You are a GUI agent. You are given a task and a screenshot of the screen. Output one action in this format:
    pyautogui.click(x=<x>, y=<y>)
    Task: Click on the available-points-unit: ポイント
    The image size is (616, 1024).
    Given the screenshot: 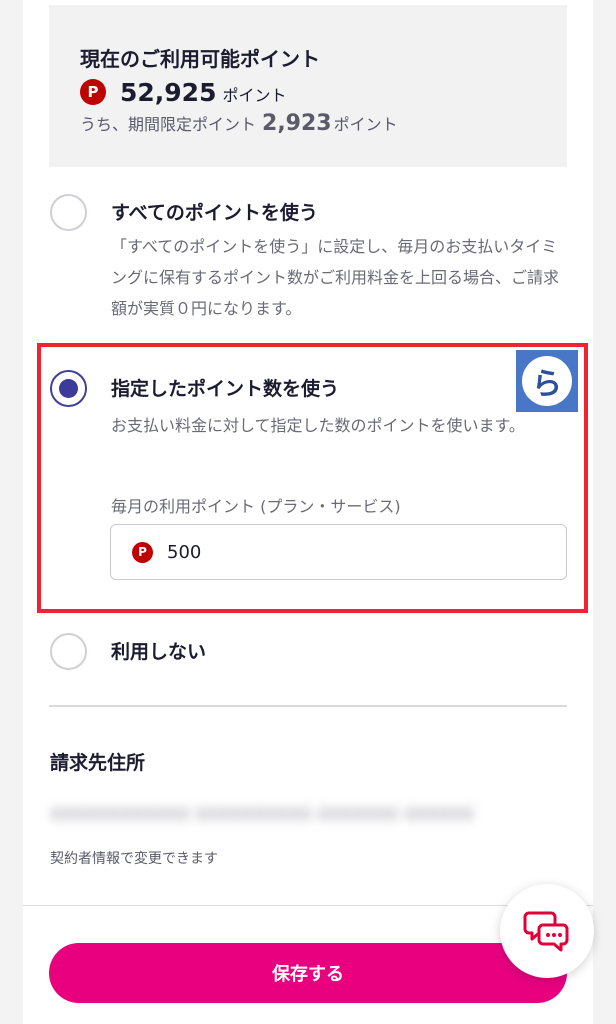 What is the action you would take?
    pyautogui.click(x=254, y=95)
    